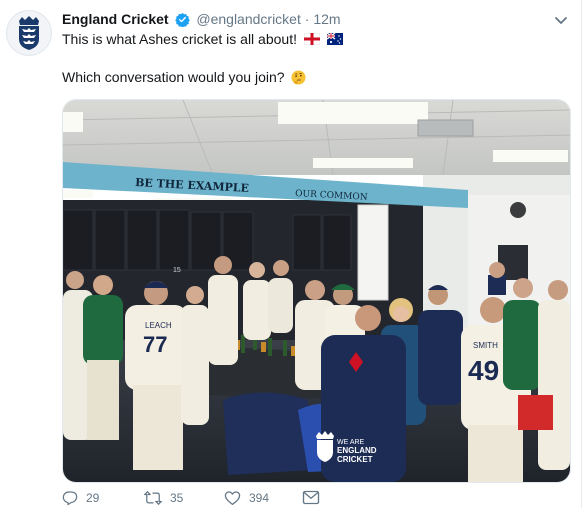 Image resolution: width=583 pixels, height=508 pixels. I want to click on watermark-line-3: CRICKET, so click(355, 459).